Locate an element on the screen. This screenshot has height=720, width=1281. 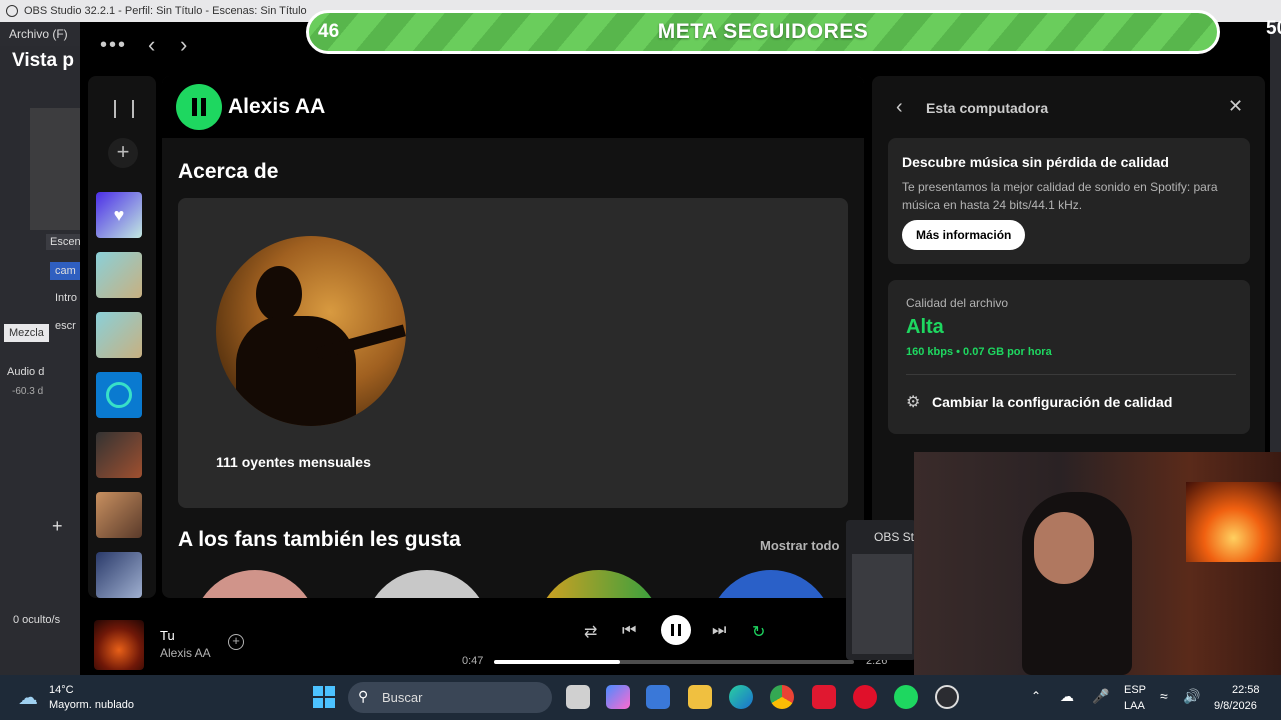
tray-chevron-icon: ⌃ is located at coordinates (1036, 696).